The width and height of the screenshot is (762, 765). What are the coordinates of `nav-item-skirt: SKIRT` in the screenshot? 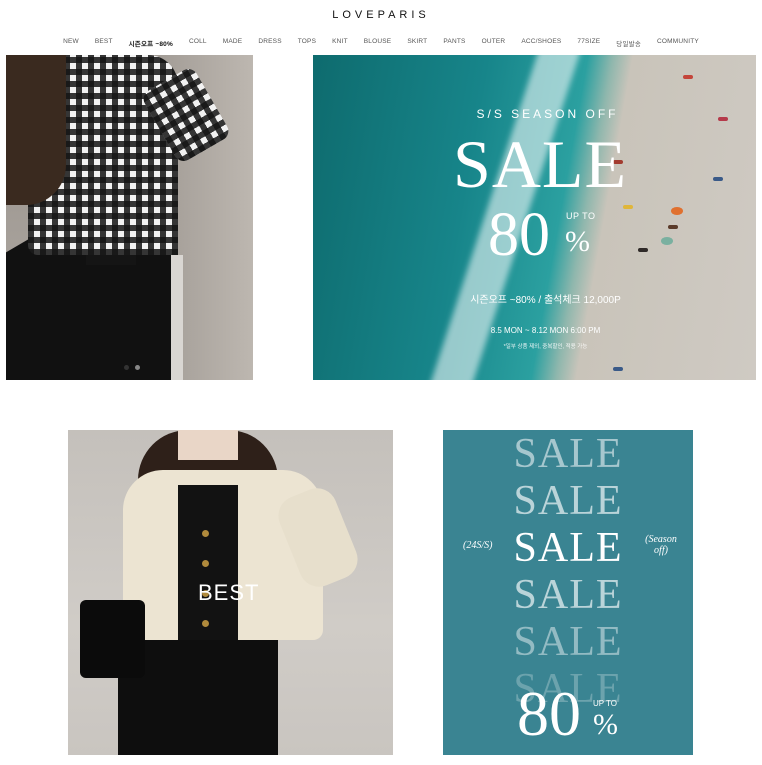 It's located at (417, 43).